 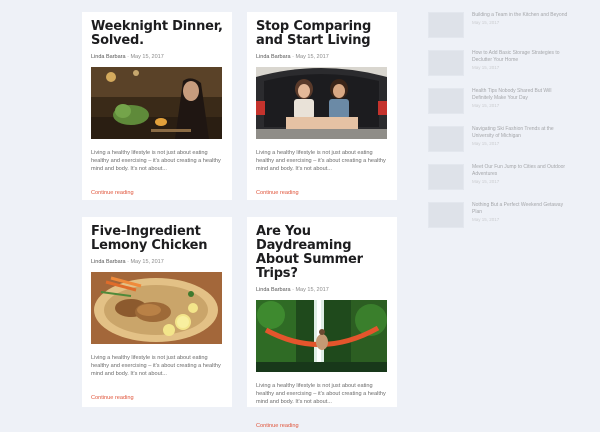 What do you see at coordinates (156, 103) in the screenshot?
I see `post-image-dinner` at bounding box center [156, 103].